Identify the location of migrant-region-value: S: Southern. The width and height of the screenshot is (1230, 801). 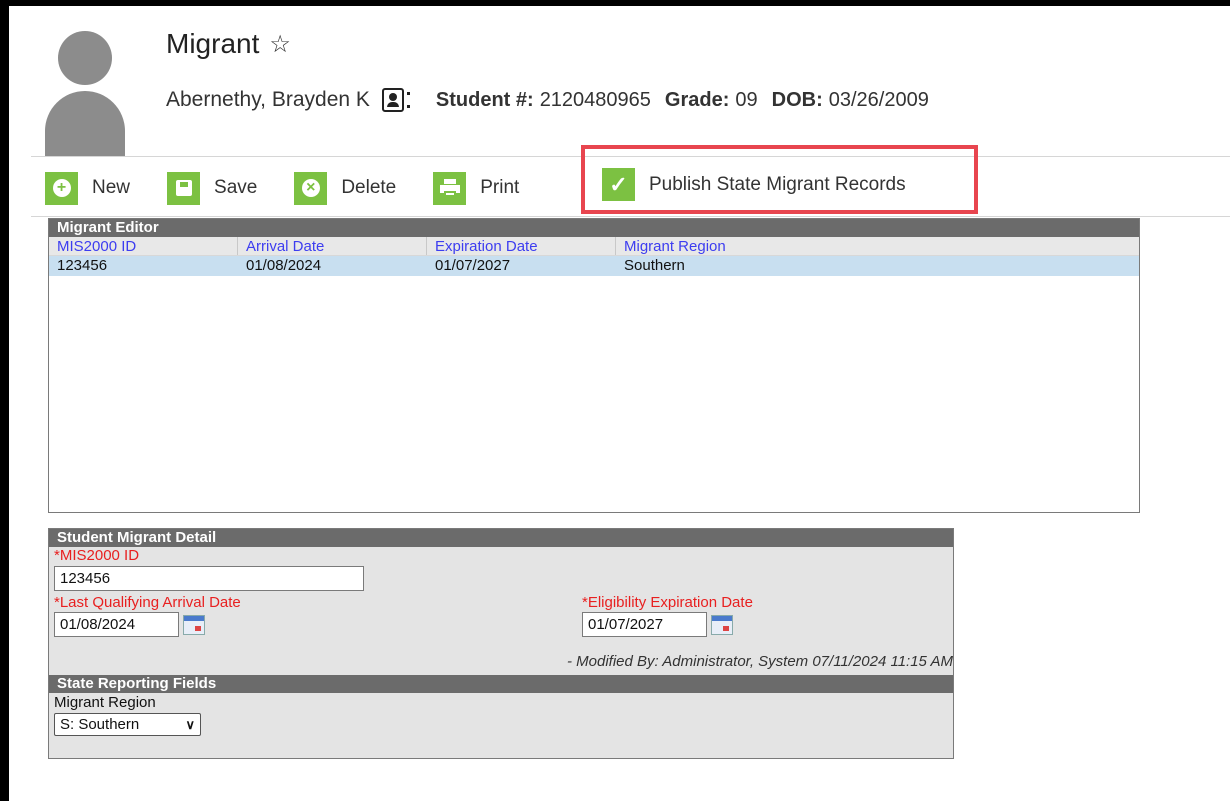
(100, 724).